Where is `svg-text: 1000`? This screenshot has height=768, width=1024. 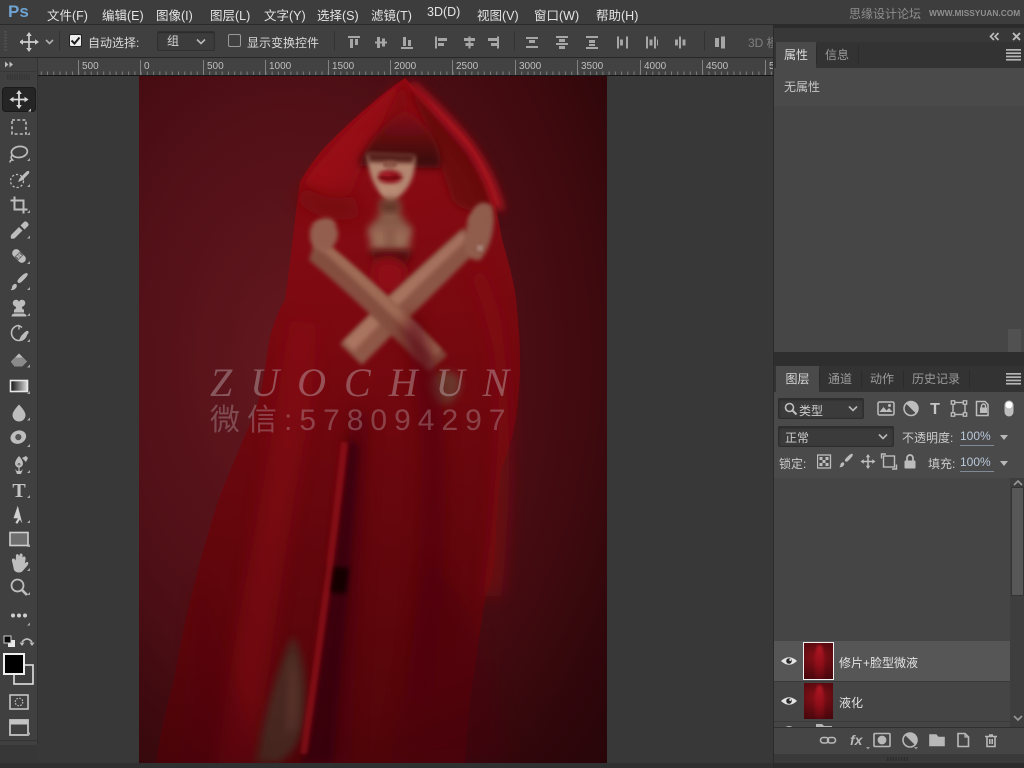
svg-text: 1000 is located at coordinates (280, 66).